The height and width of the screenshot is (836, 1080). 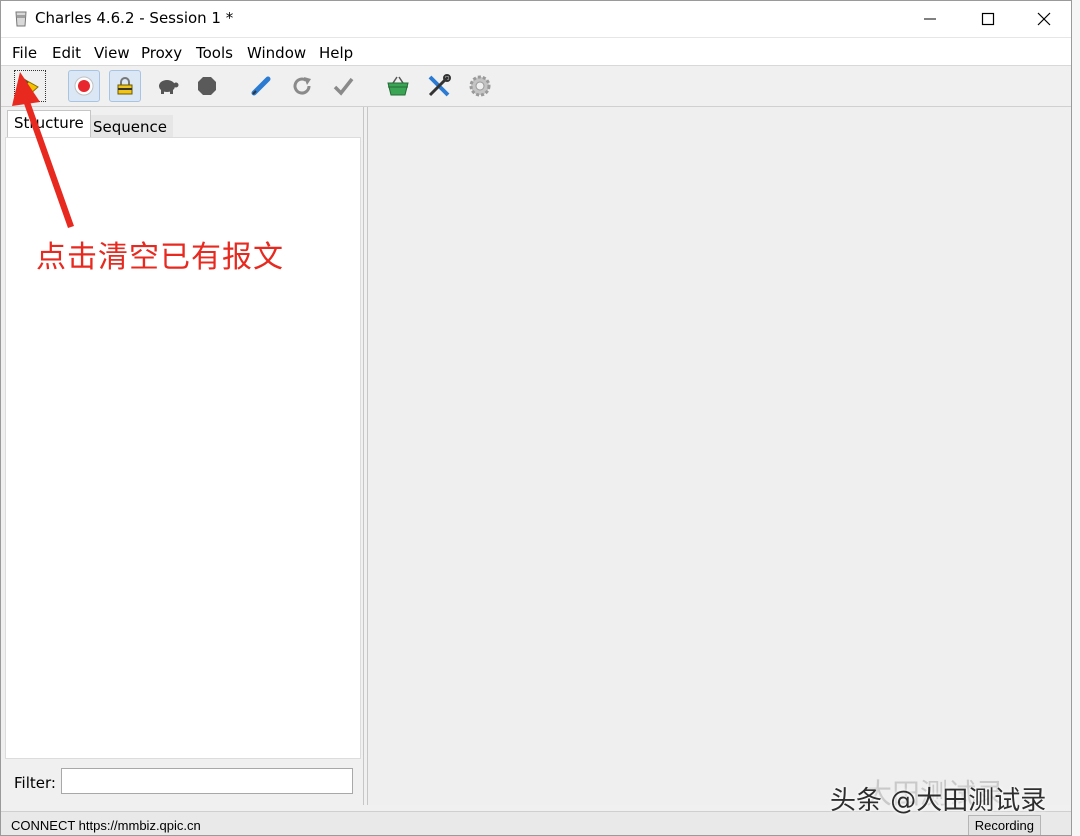 I want to click on close-button, so click(x=1043, y=19).